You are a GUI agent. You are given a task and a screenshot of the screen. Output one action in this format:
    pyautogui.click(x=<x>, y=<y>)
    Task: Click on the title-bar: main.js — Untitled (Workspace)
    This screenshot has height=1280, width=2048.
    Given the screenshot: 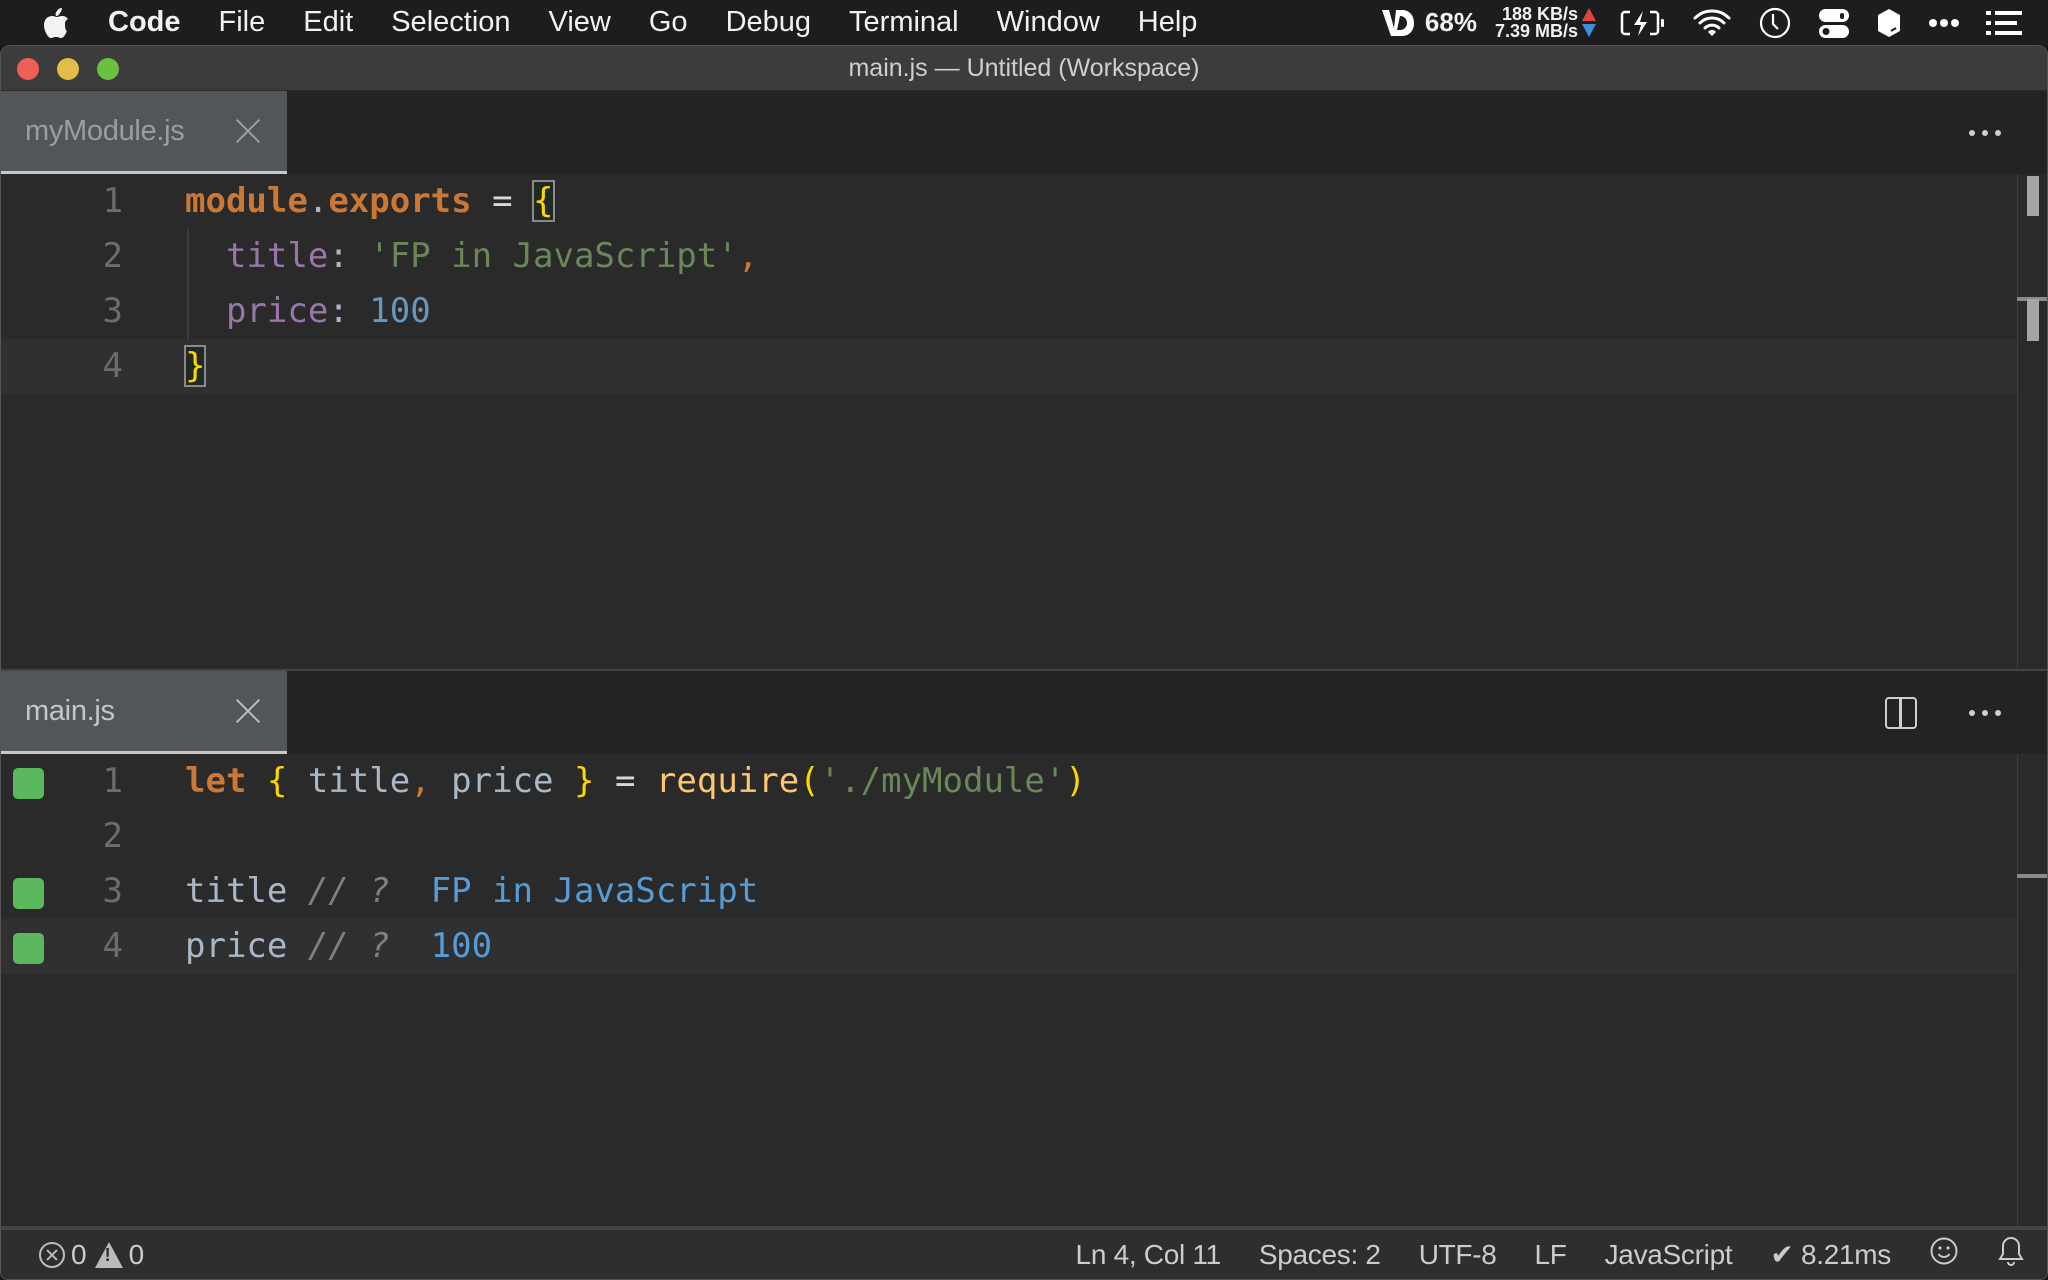 What is the action you would take?
    pyautogui.click(x=1024, y=68)
    